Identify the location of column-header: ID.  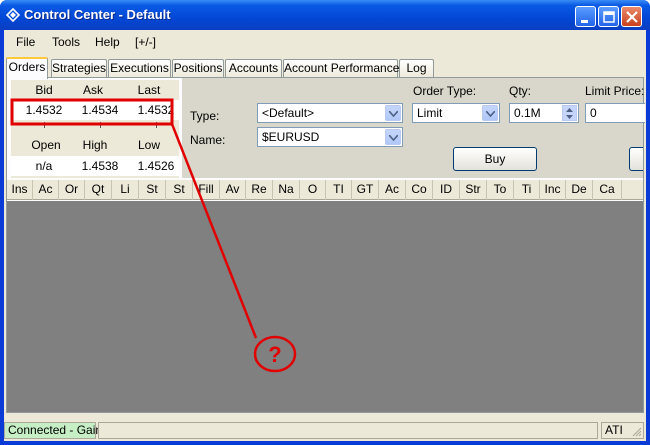
(446, 190).